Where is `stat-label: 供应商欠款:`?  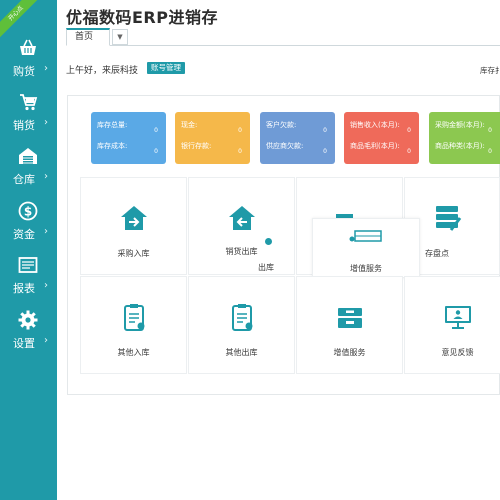
stat-label: 供应商欠款: is located at coordinates (285, 146).